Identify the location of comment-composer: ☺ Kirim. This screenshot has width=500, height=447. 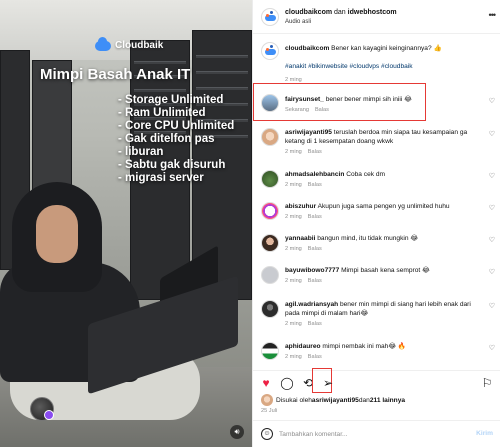
(376, 433).